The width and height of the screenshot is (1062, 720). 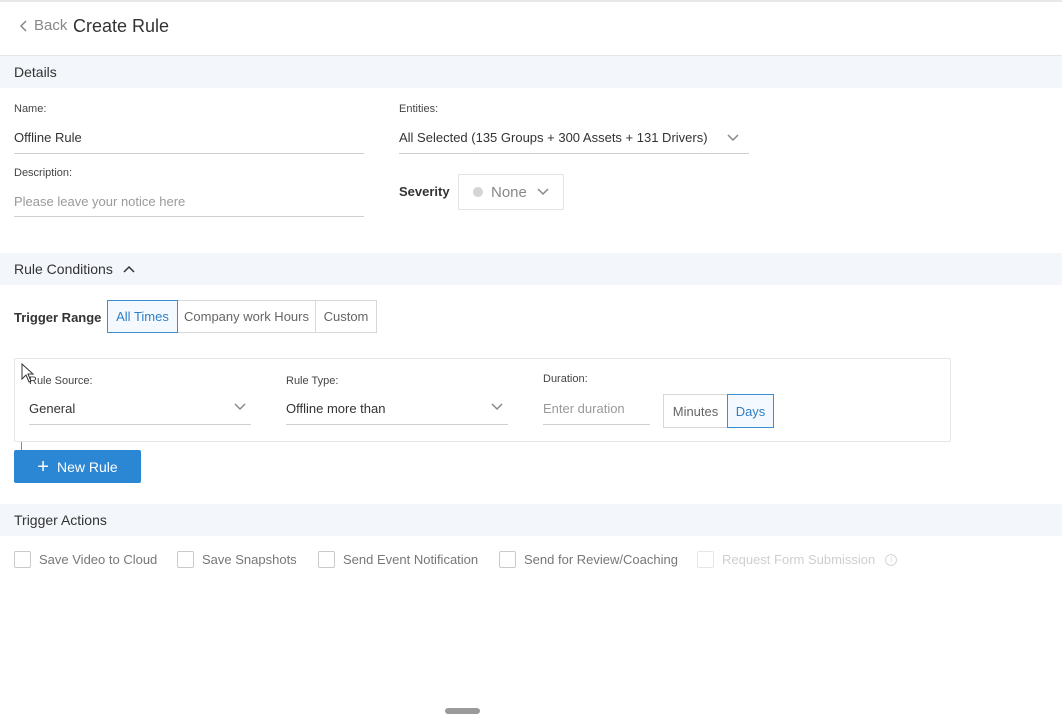 What do you see at coordinates (397, 409) in the screenshot?
I see `rule-type-select: Offline more than` at bounding box center [397, 409].